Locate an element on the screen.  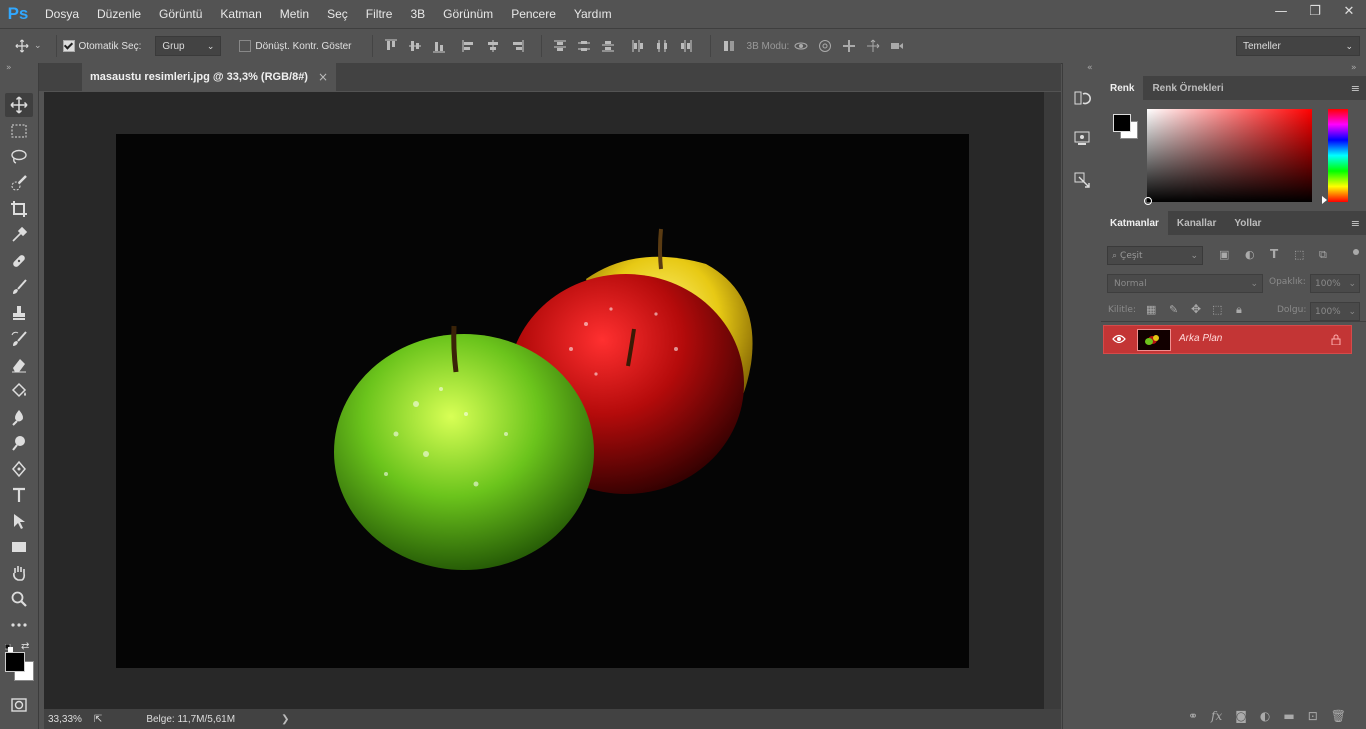
default-colors-icon is located at coordinates (8, 647).